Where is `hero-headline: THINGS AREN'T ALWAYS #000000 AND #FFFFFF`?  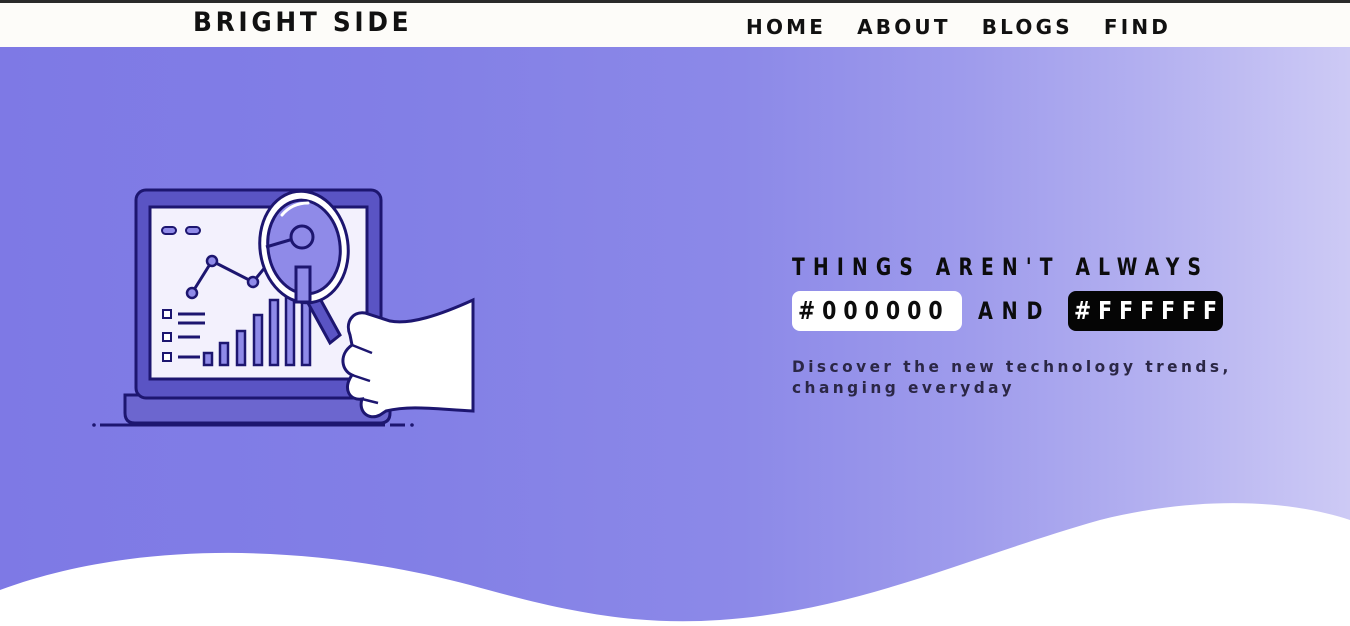
hero-headline: THINGS AREN'T ALWAYS #000000 AND #FFFFFF is located at coordinates (1059, 291).